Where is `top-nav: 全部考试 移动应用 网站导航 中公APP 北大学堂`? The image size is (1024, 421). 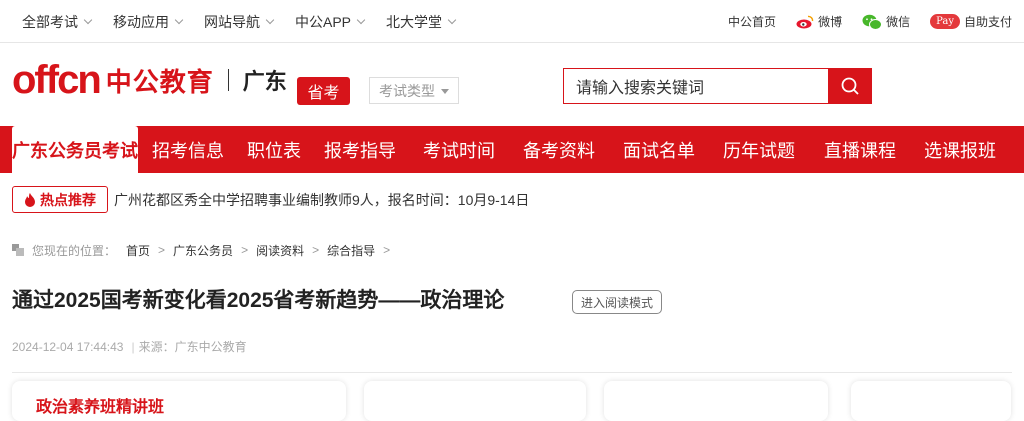 top-nav: 全部考试 移动应用 网站导航 中公APP 北大学堂 is located at coordinates (249, 21).